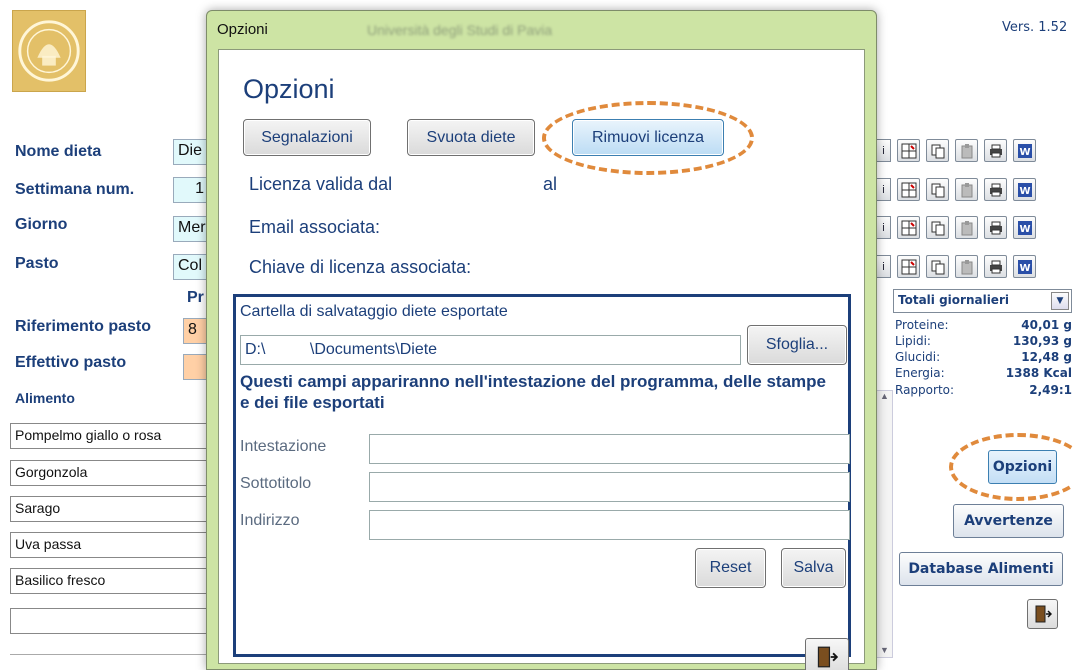  What do you see at coordinates (83, 326) in the screenshot?
I see `reference-meal-label: Riferimento pasto` at bounding box center [83, 326].